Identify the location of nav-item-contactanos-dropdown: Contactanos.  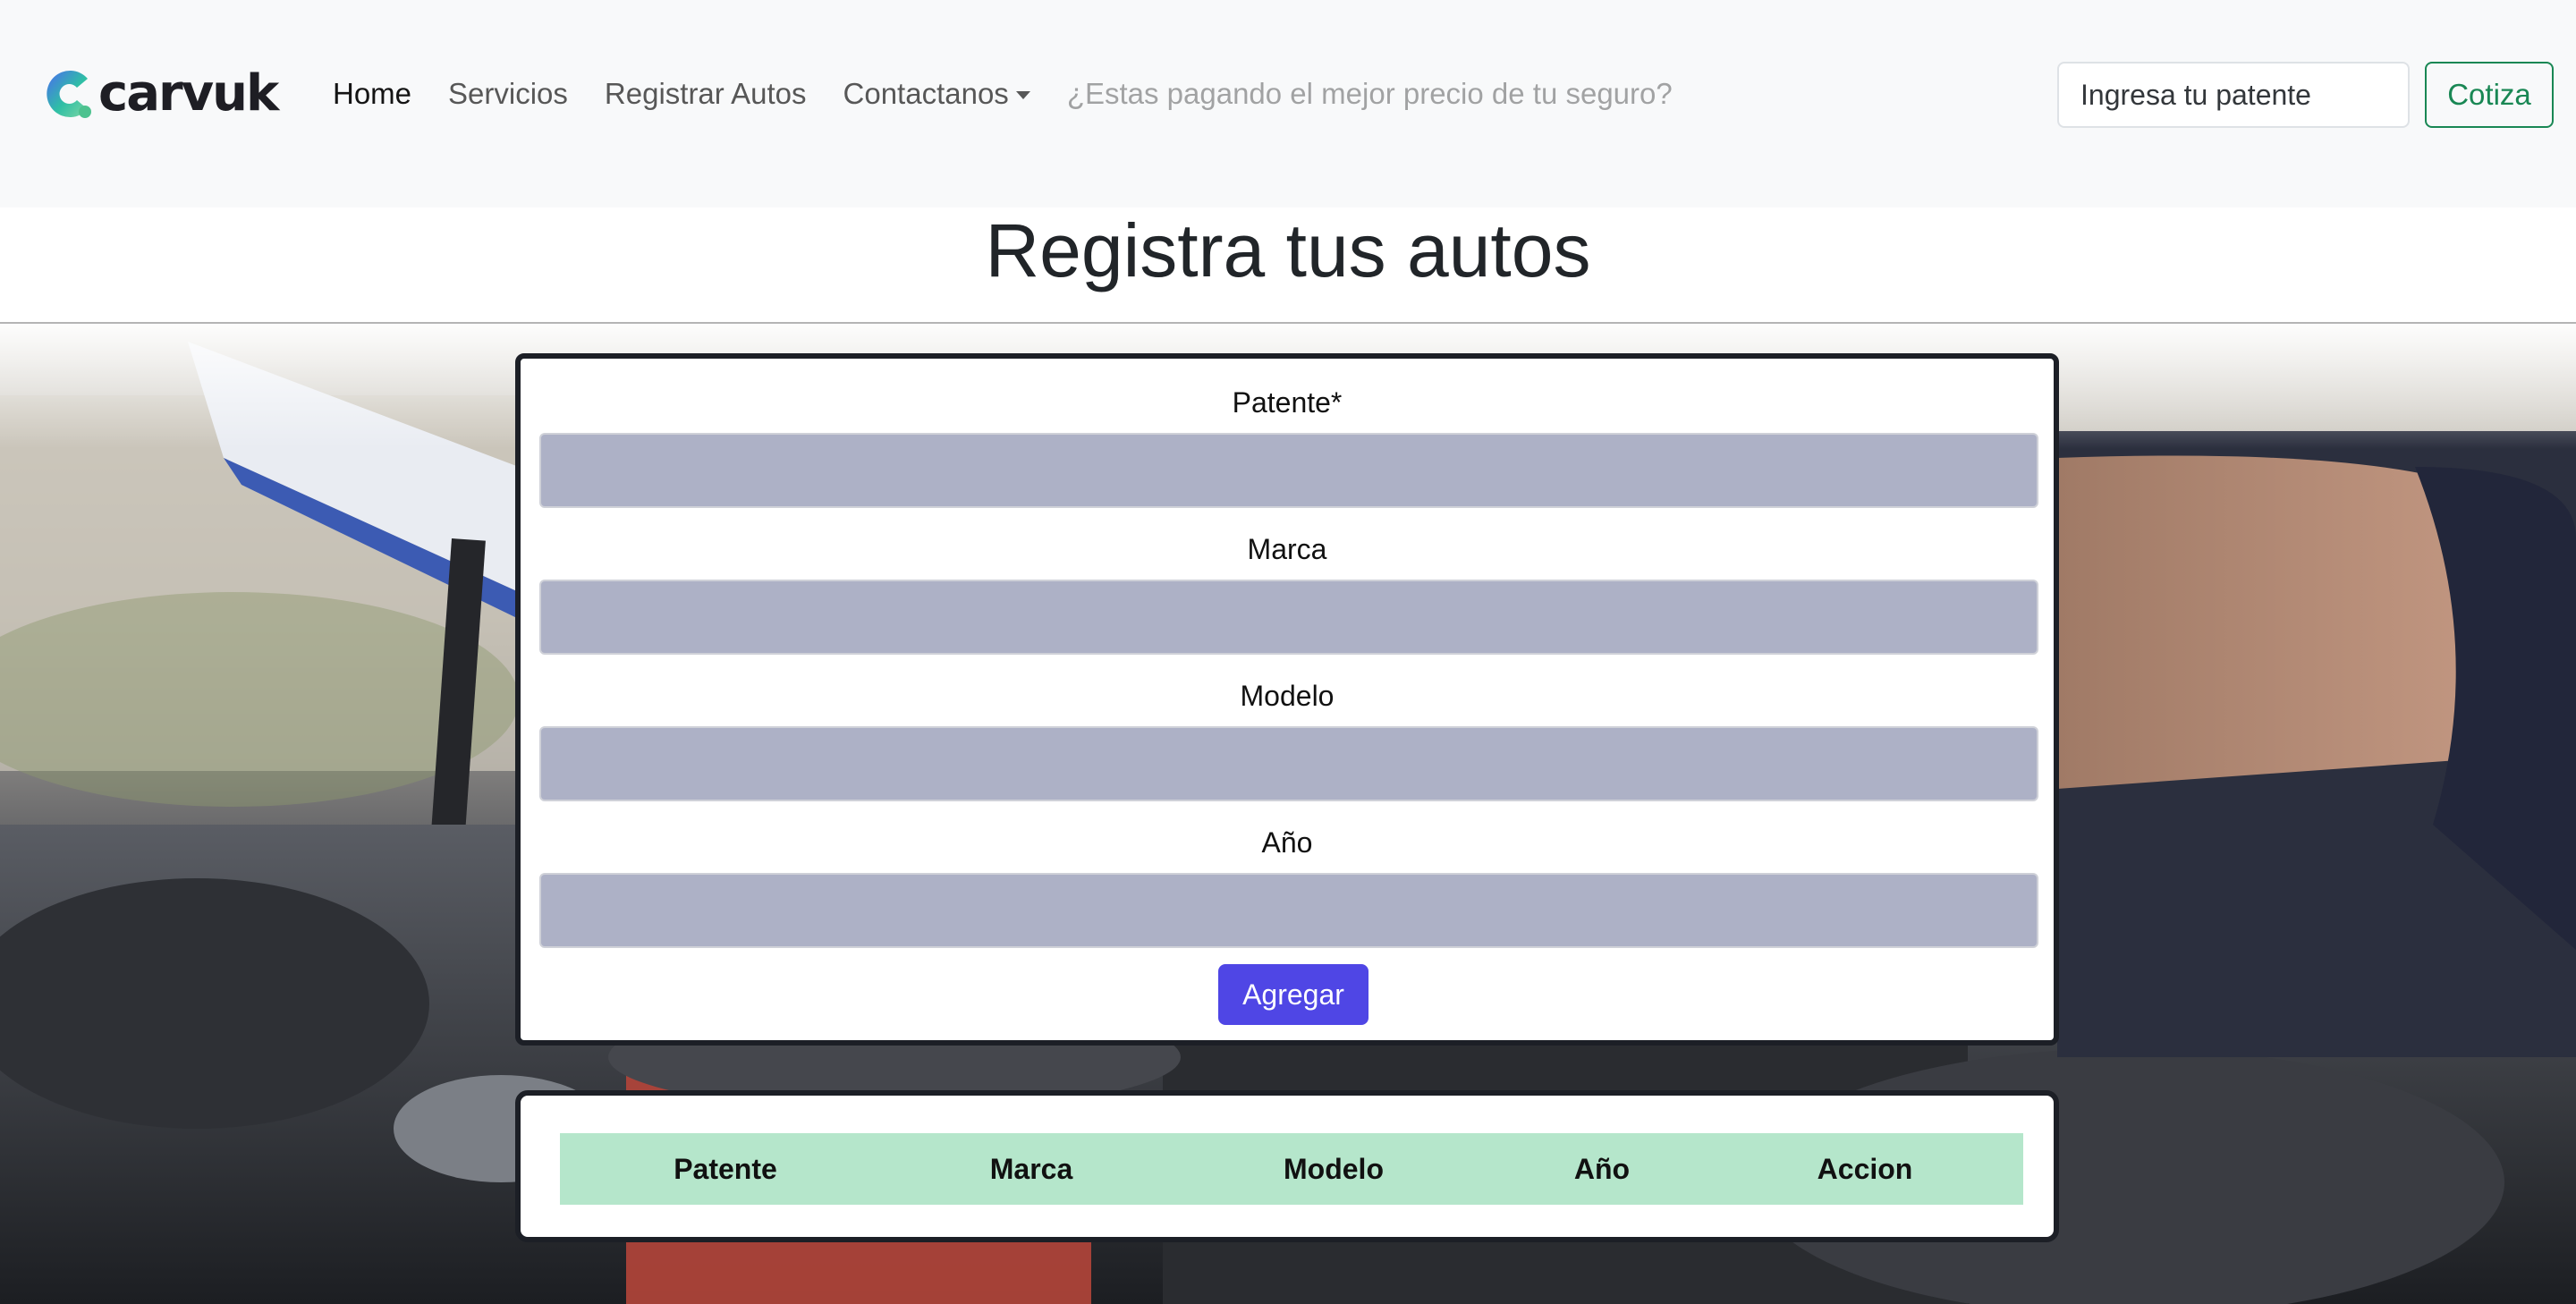
(936, 94).